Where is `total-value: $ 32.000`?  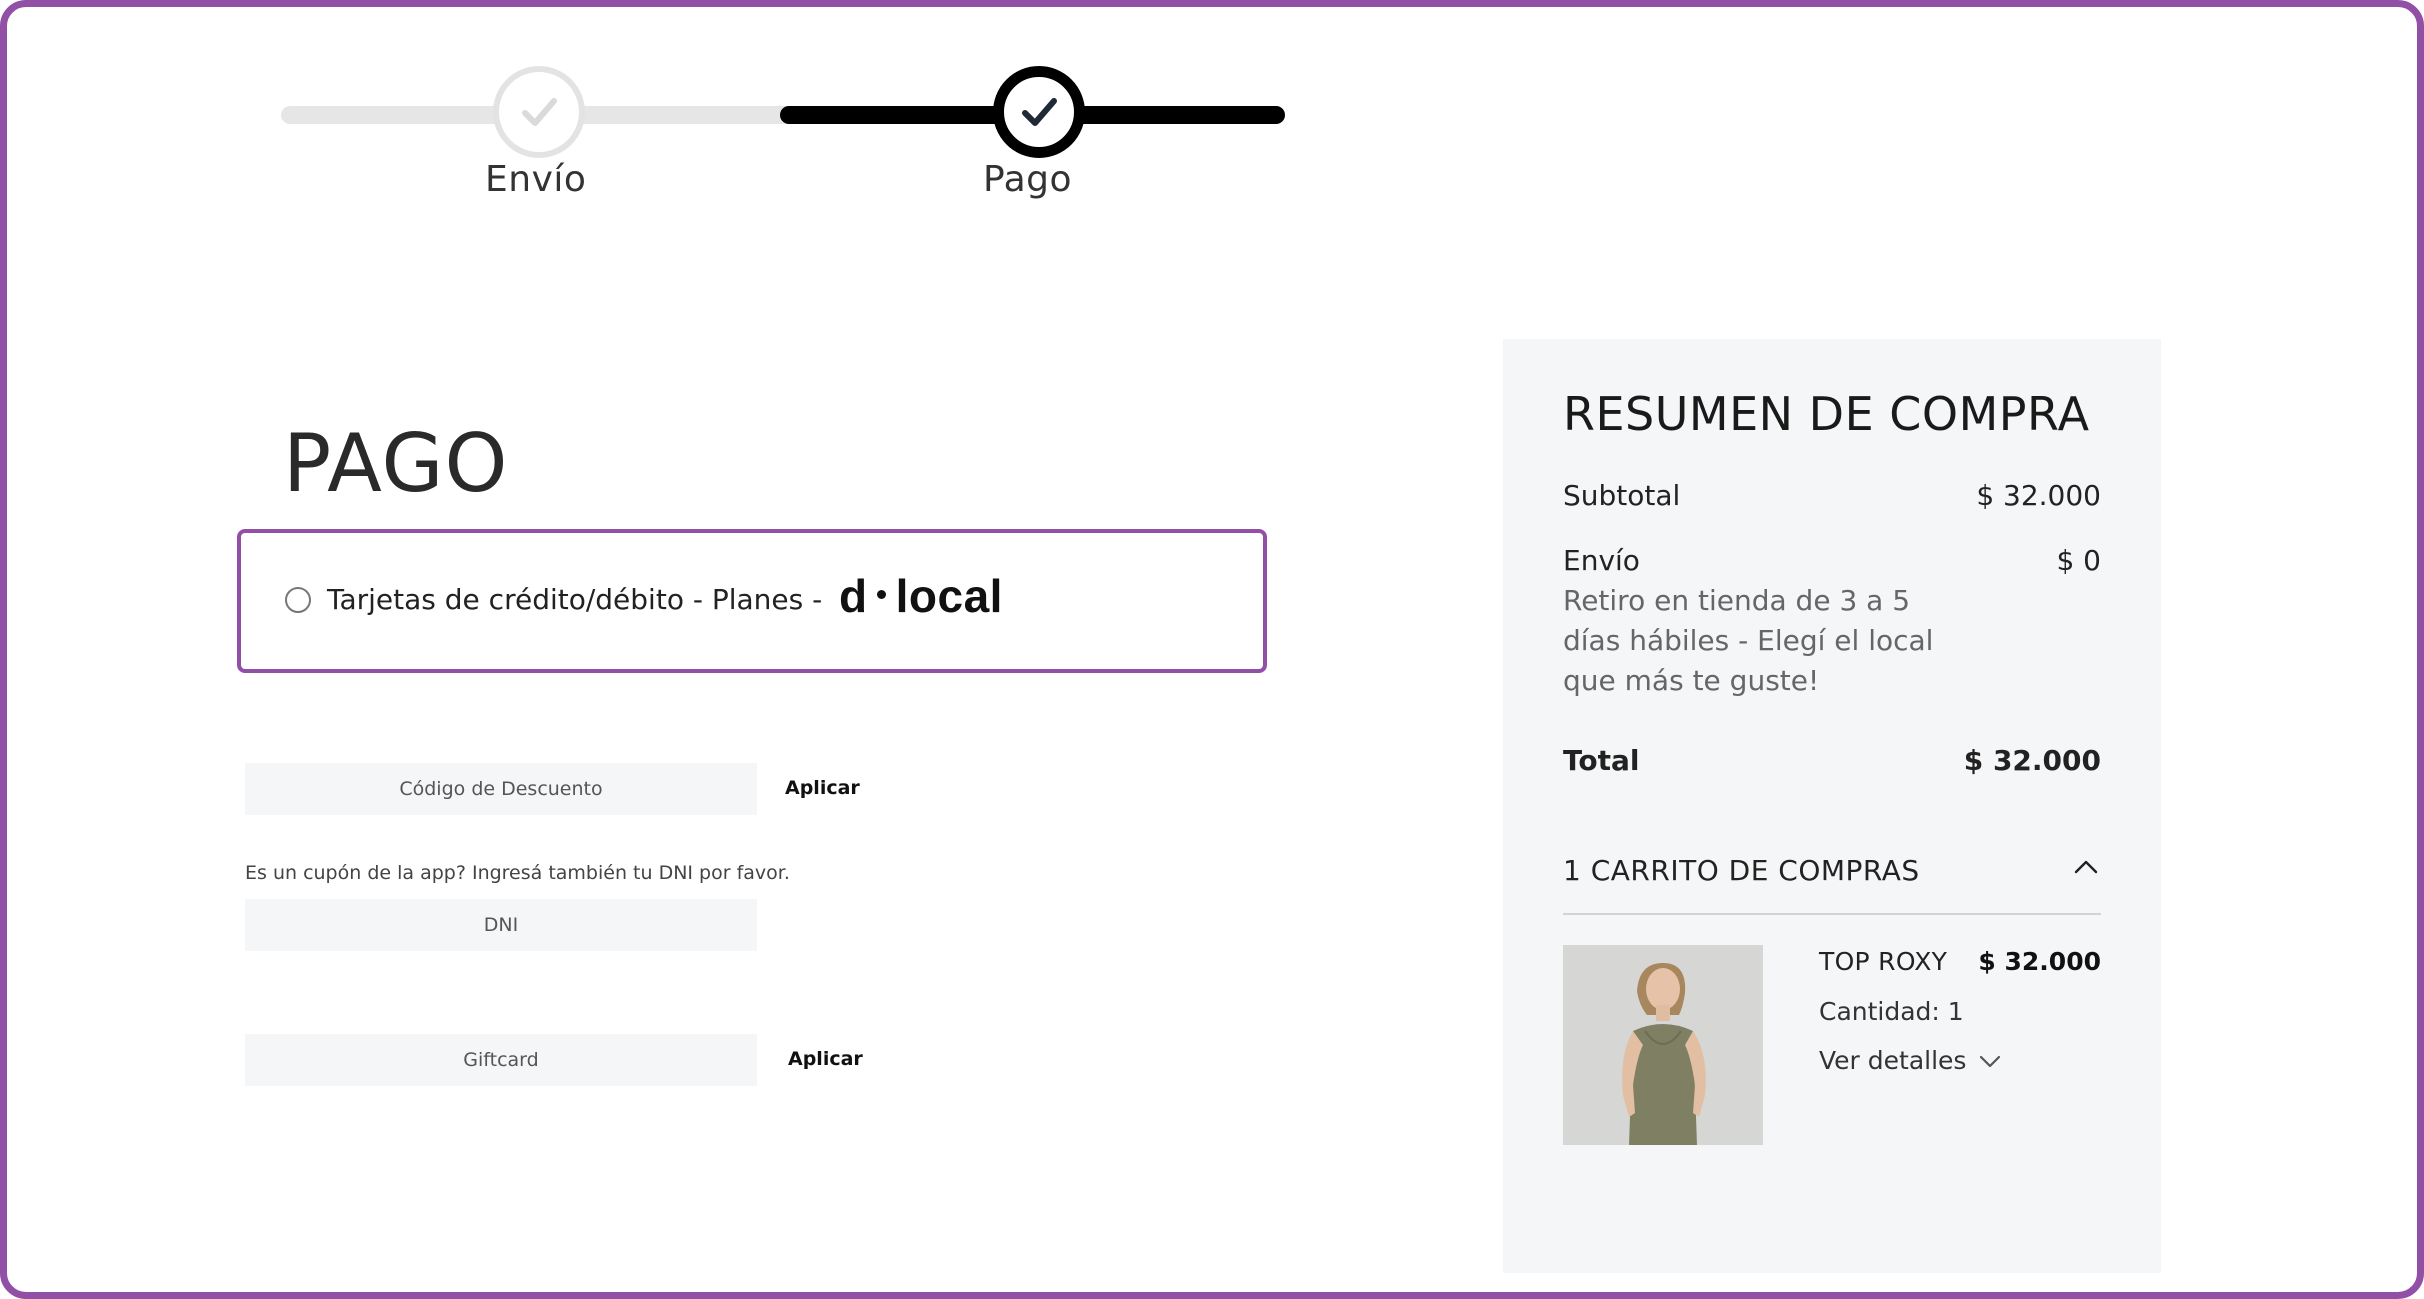
total-value: $ 32.000 is located at coordinates (2032, 760).